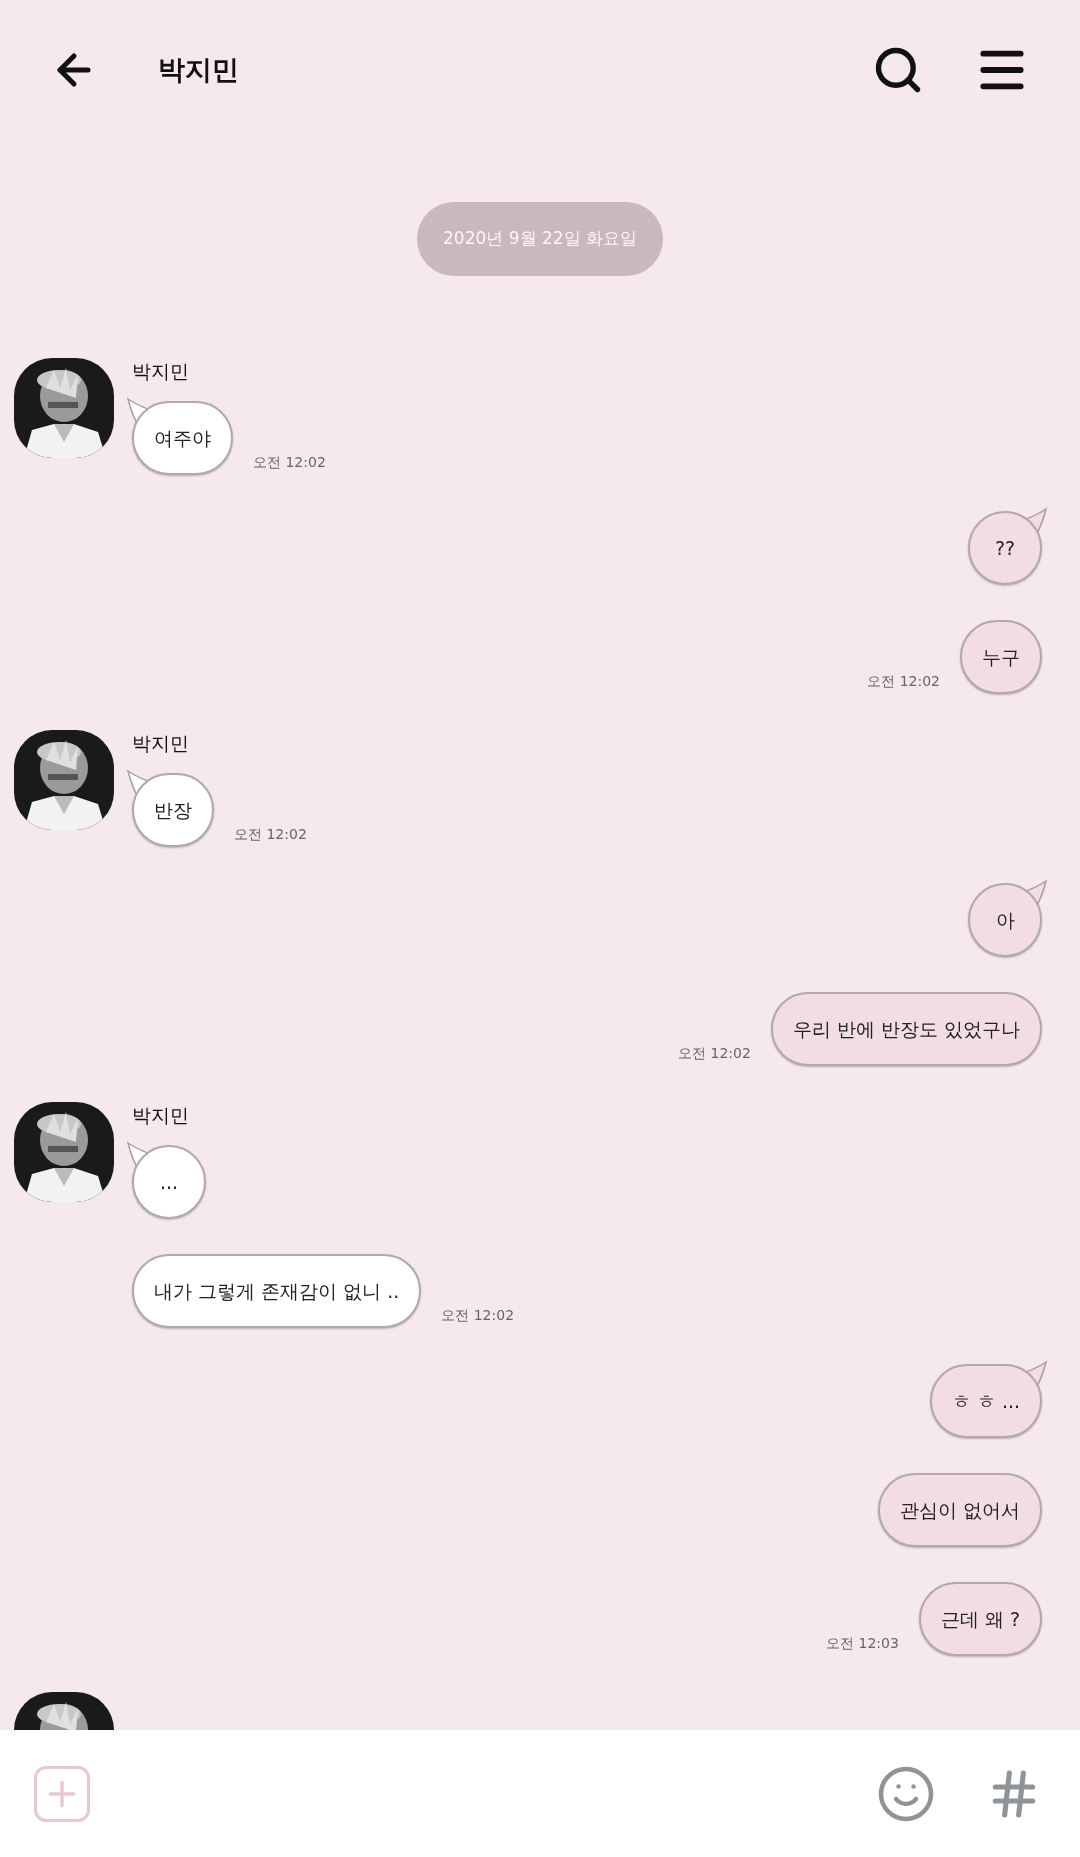 Image resolution: width=1080 pixels, height=1857 pixels. Describe the element at coordinates (980, 1619) in the screenshot. I see `message-bubble: 근데 왜 ?` at that location.